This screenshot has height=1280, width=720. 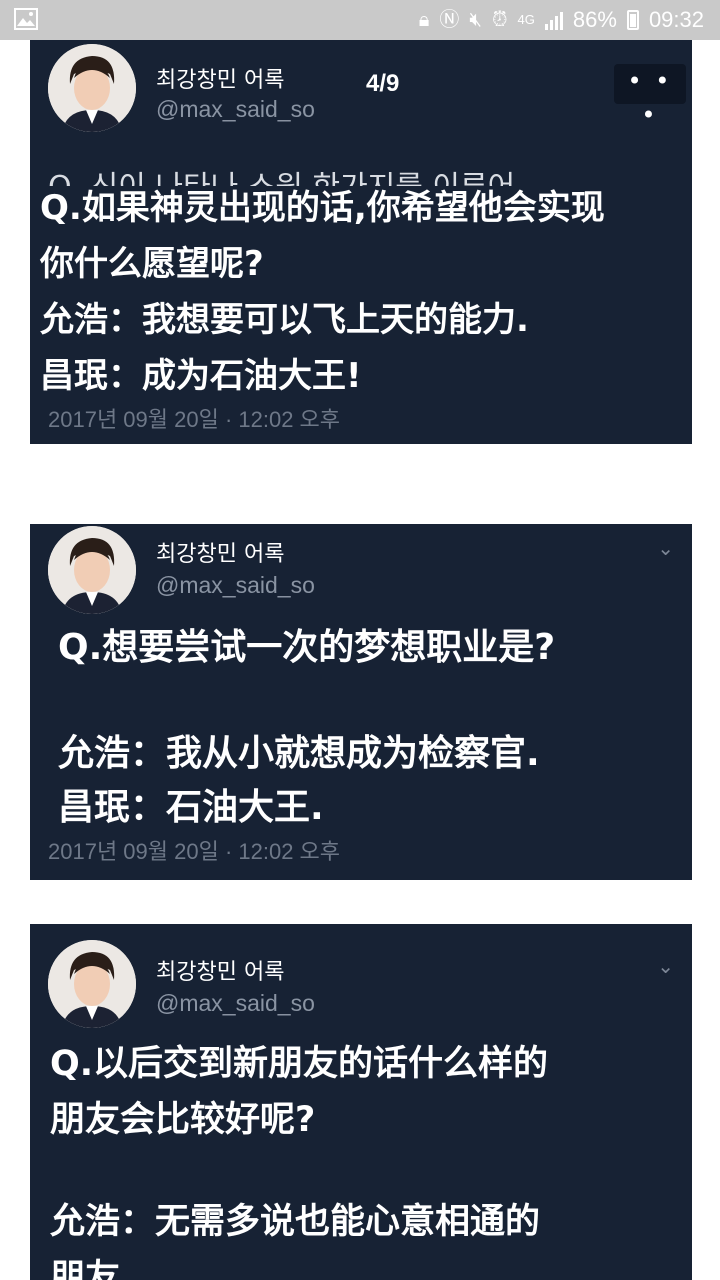 I want to click on clock: 09:32, so click(x=676, y=19).